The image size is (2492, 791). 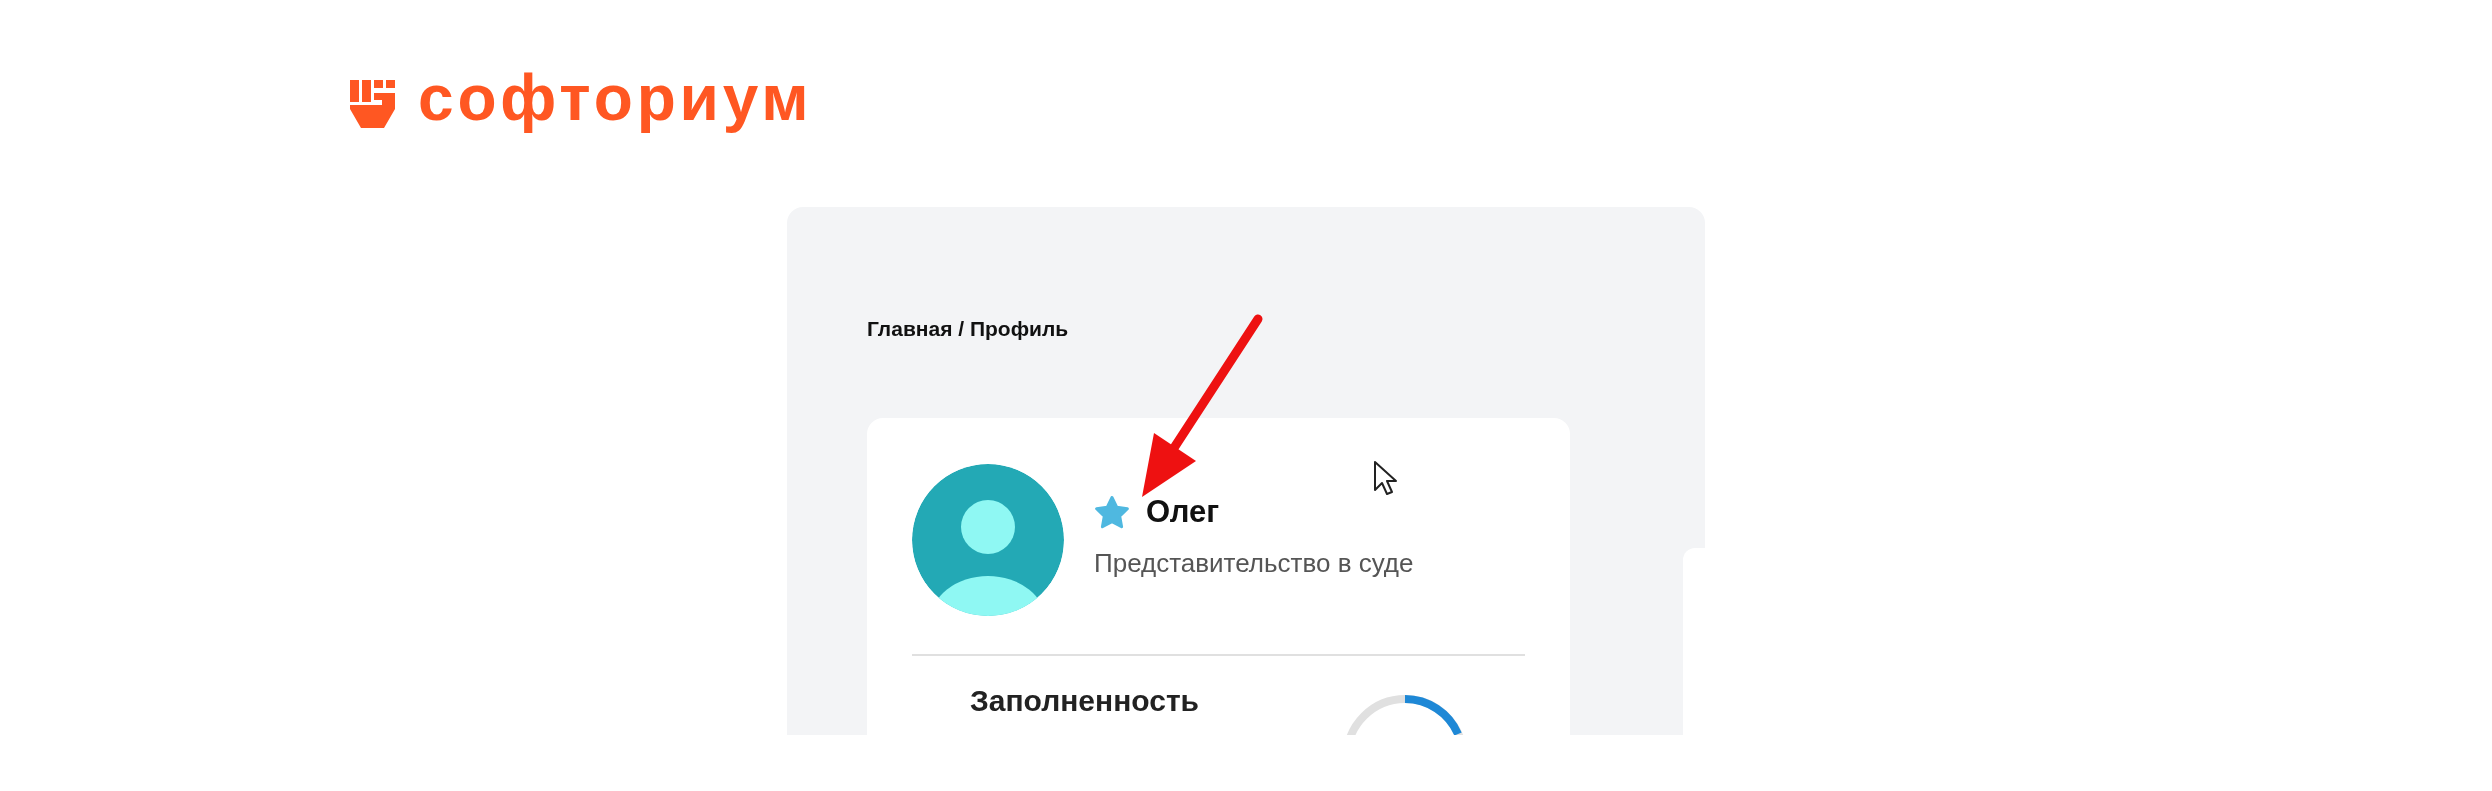 What do you see at coordinates (1112, 512) in the screenshot?
I see `star-icon` at bounding box center [1112, 512].